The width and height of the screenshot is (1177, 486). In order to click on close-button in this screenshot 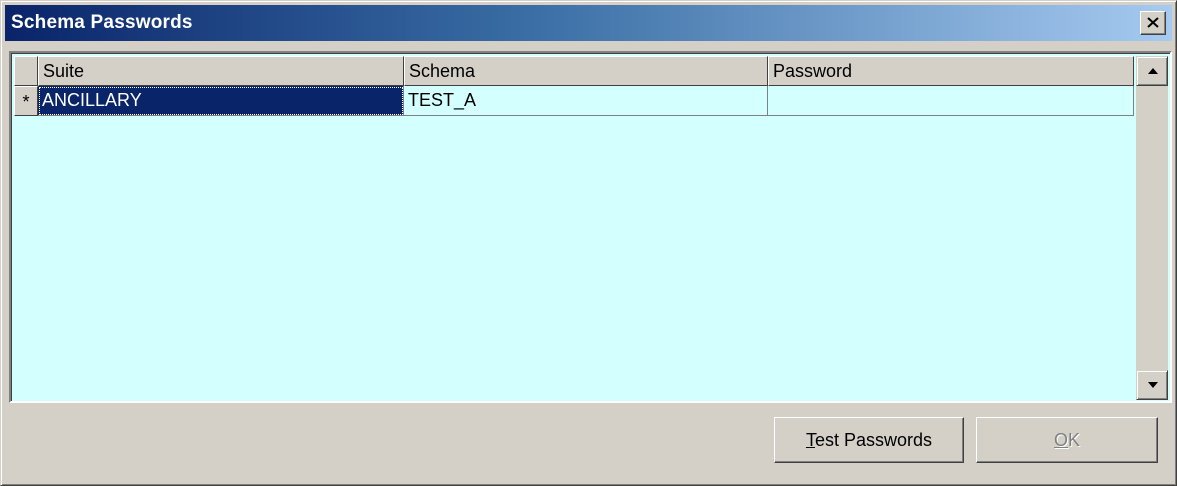, I will do `click(1153, 23)`.